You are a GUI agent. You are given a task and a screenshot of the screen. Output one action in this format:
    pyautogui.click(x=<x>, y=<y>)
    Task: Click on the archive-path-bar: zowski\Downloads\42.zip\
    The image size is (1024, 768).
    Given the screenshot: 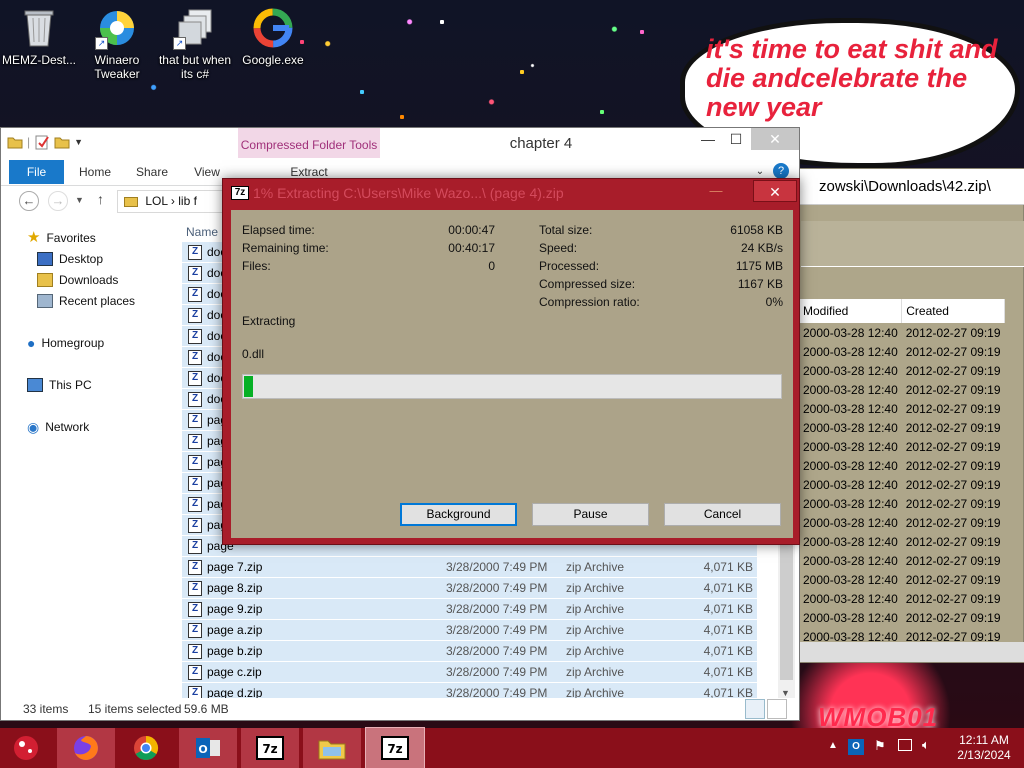 What is the action you would take?
    pyautogui.click(x=902, y=187)
    